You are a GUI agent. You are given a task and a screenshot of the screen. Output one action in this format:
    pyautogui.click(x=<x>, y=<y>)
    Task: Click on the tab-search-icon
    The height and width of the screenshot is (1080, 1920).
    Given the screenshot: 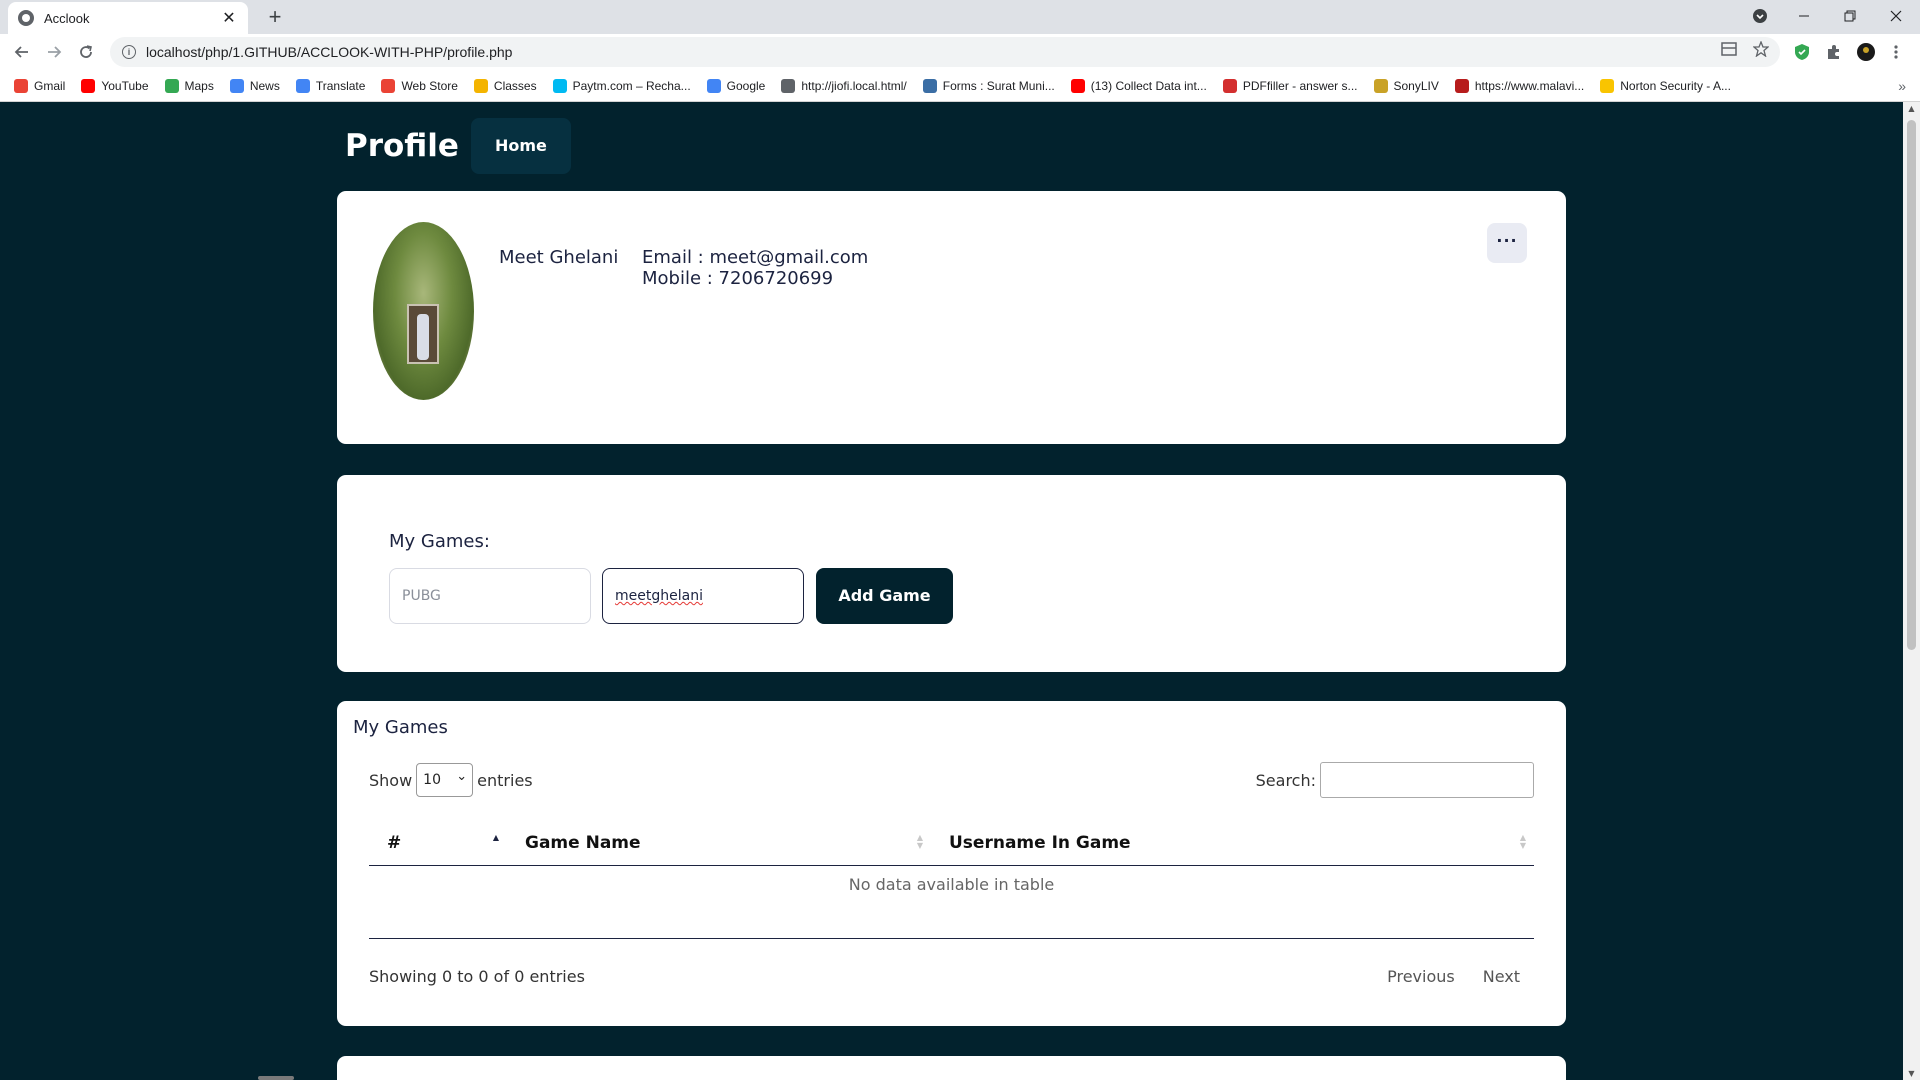 What is the action you would take?
    pyautogui.click(x=1760, y=16)
    